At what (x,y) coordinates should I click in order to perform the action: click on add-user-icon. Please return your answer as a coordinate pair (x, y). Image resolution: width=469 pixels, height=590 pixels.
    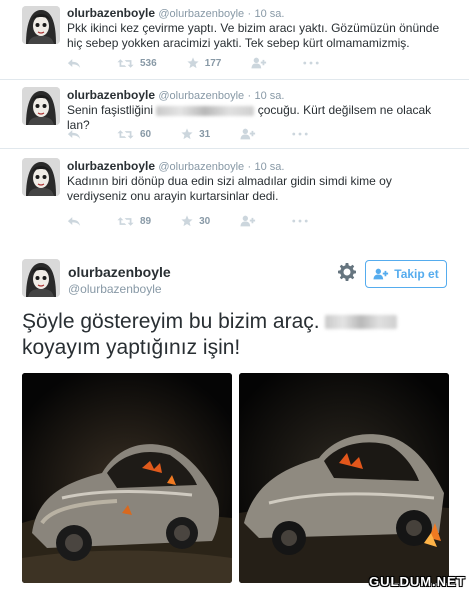
    Looking at the image, I should click on (381, 274).